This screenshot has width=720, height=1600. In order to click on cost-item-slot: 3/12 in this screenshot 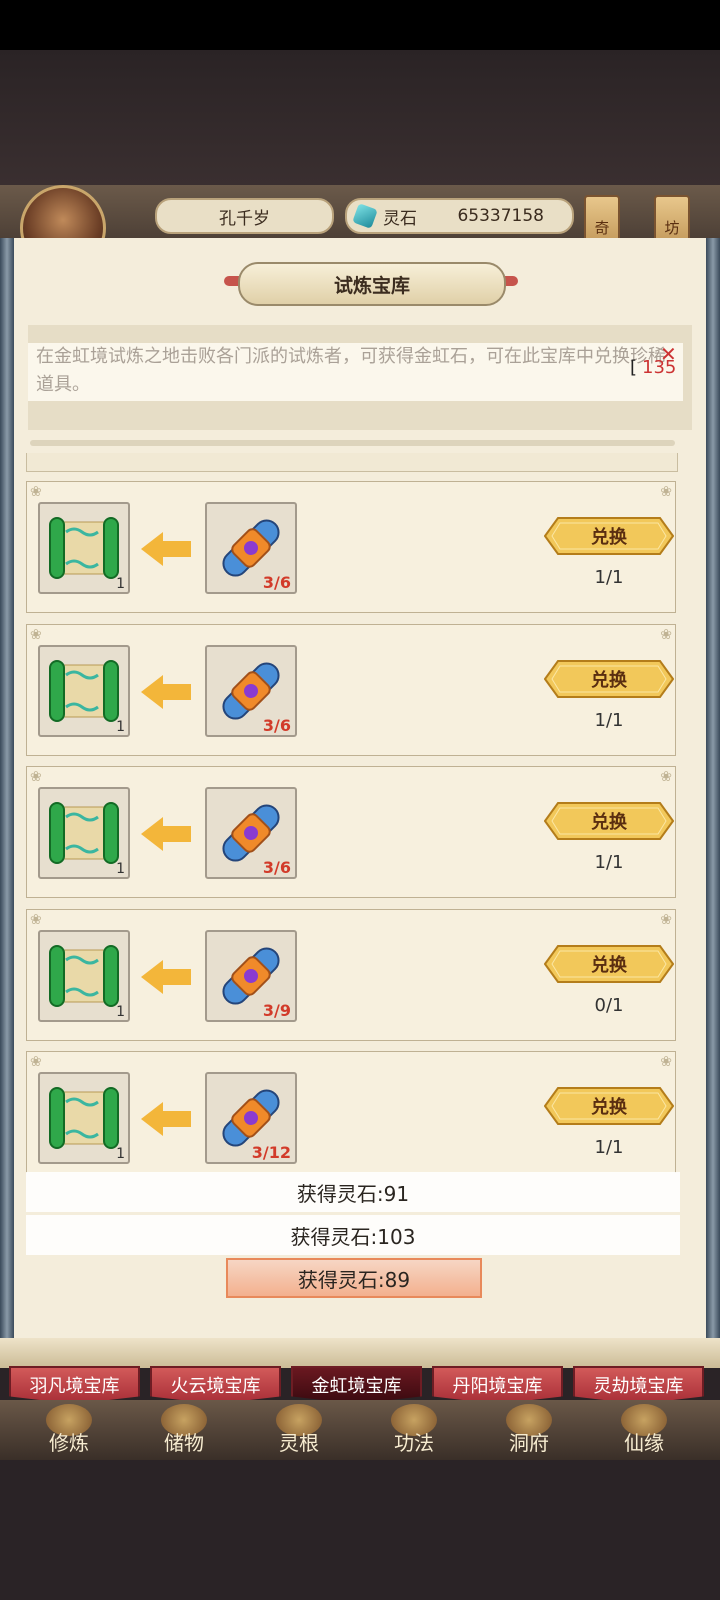, I will do `click(251, 1118)`.